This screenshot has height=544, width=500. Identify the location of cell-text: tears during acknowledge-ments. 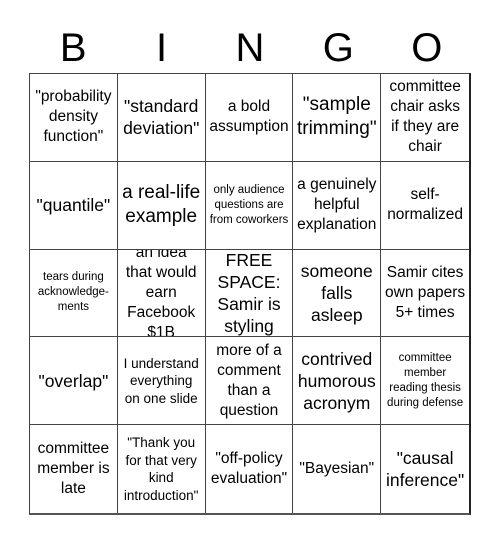
(73, 292).